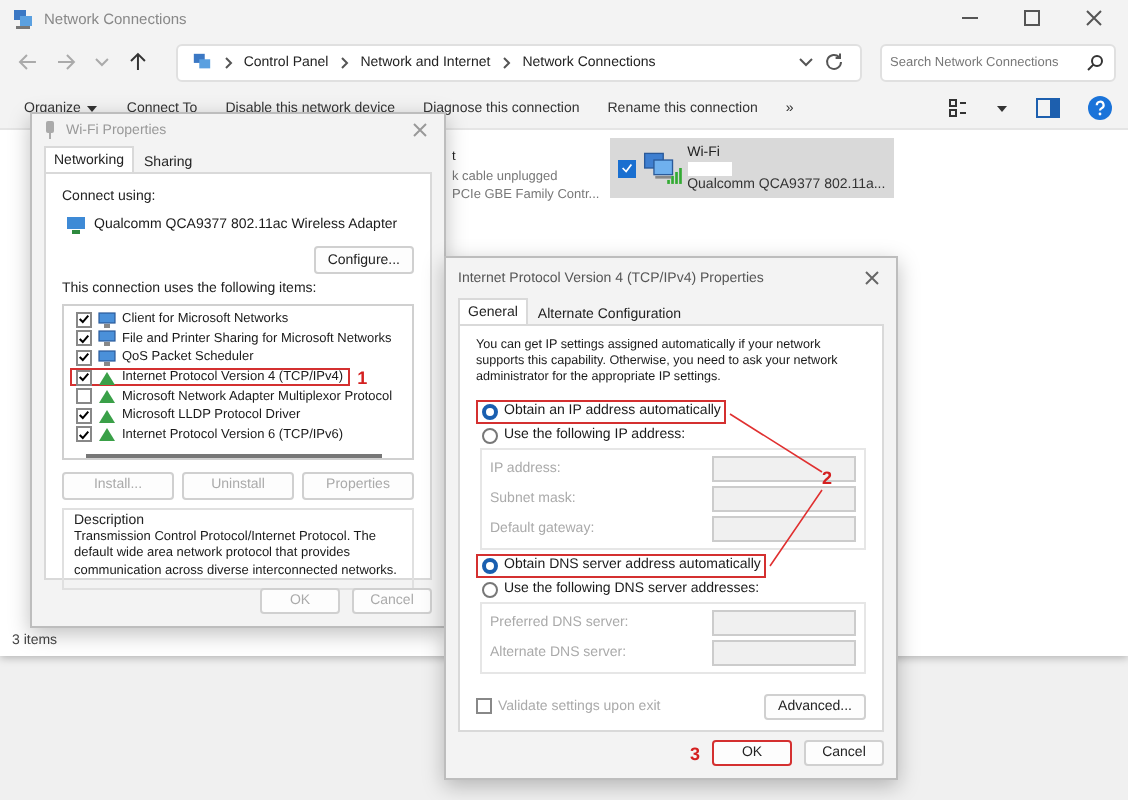 This screenshot has width=1128, height=800. Describe the element at coordinates (709, 168) in the screenshot. I see `redaction-block` at that location.